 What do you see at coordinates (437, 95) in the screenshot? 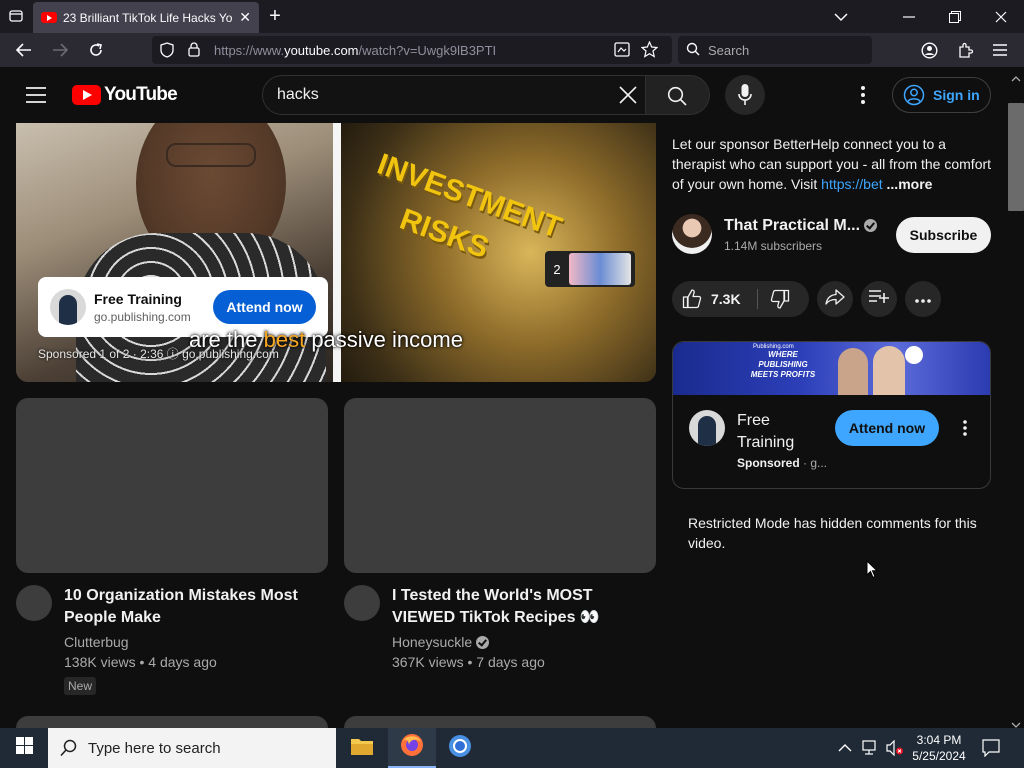
I see `youtube-search-input` at bounding box center [437, 95].